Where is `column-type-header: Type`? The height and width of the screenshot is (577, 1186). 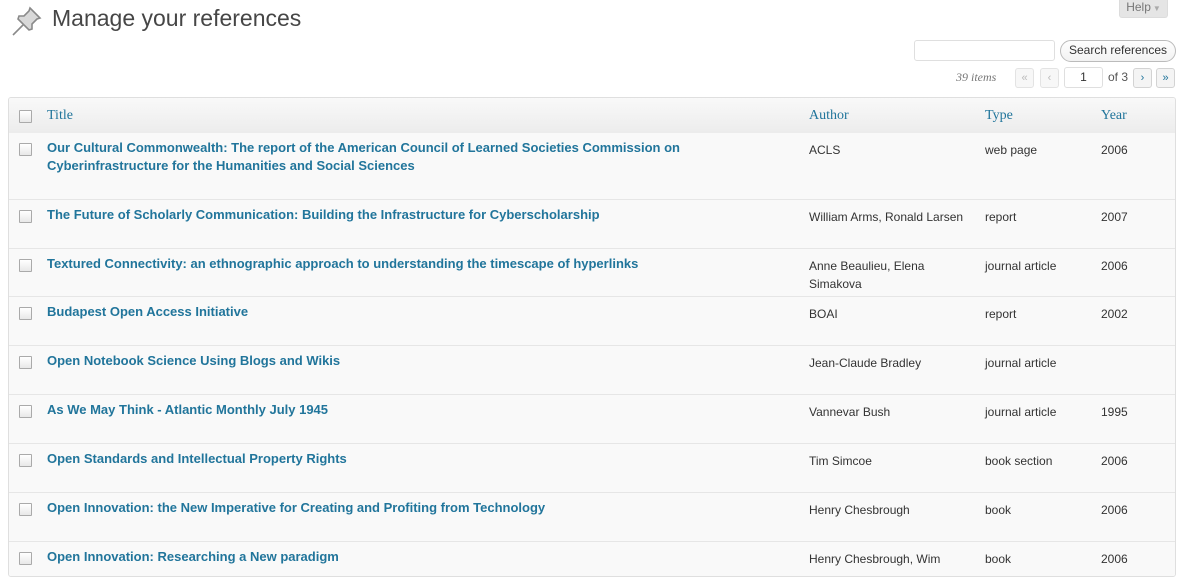 column-type-header: Type is located at coordinates (999, 116).